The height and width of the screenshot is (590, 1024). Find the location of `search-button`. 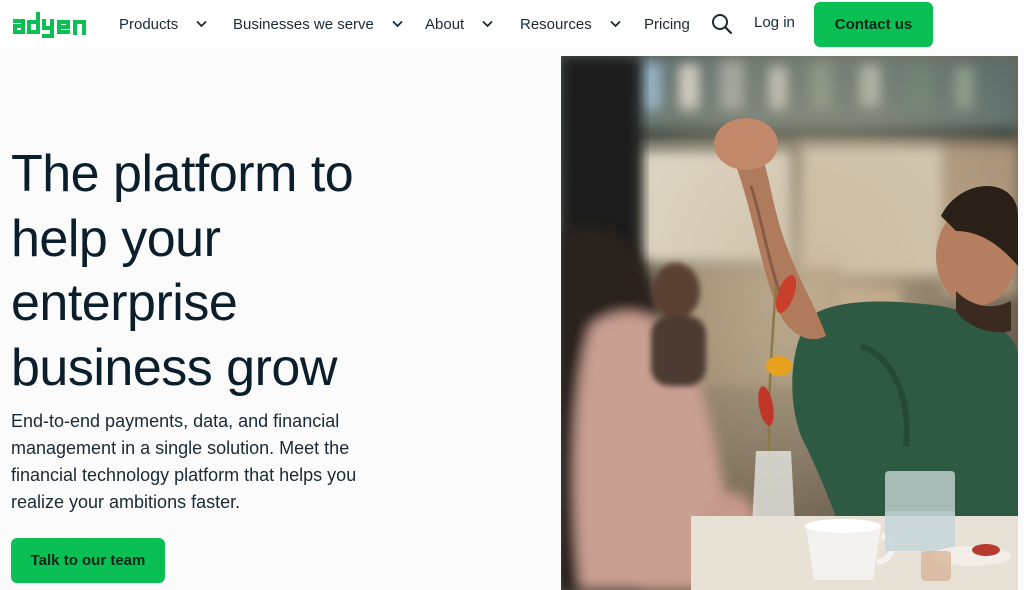

search-button is located at coordinates (722, 24).